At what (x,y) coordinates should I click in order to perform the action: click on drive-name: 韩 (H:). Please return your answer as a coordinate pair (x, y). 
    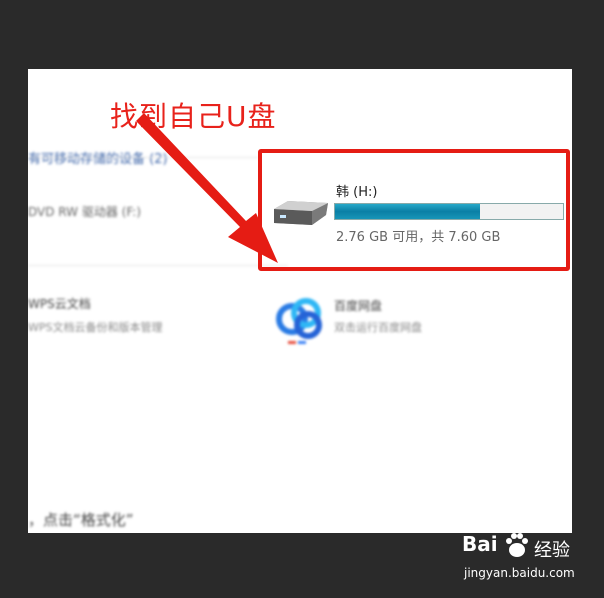
    Looking at the image, I should click on (356, 190).